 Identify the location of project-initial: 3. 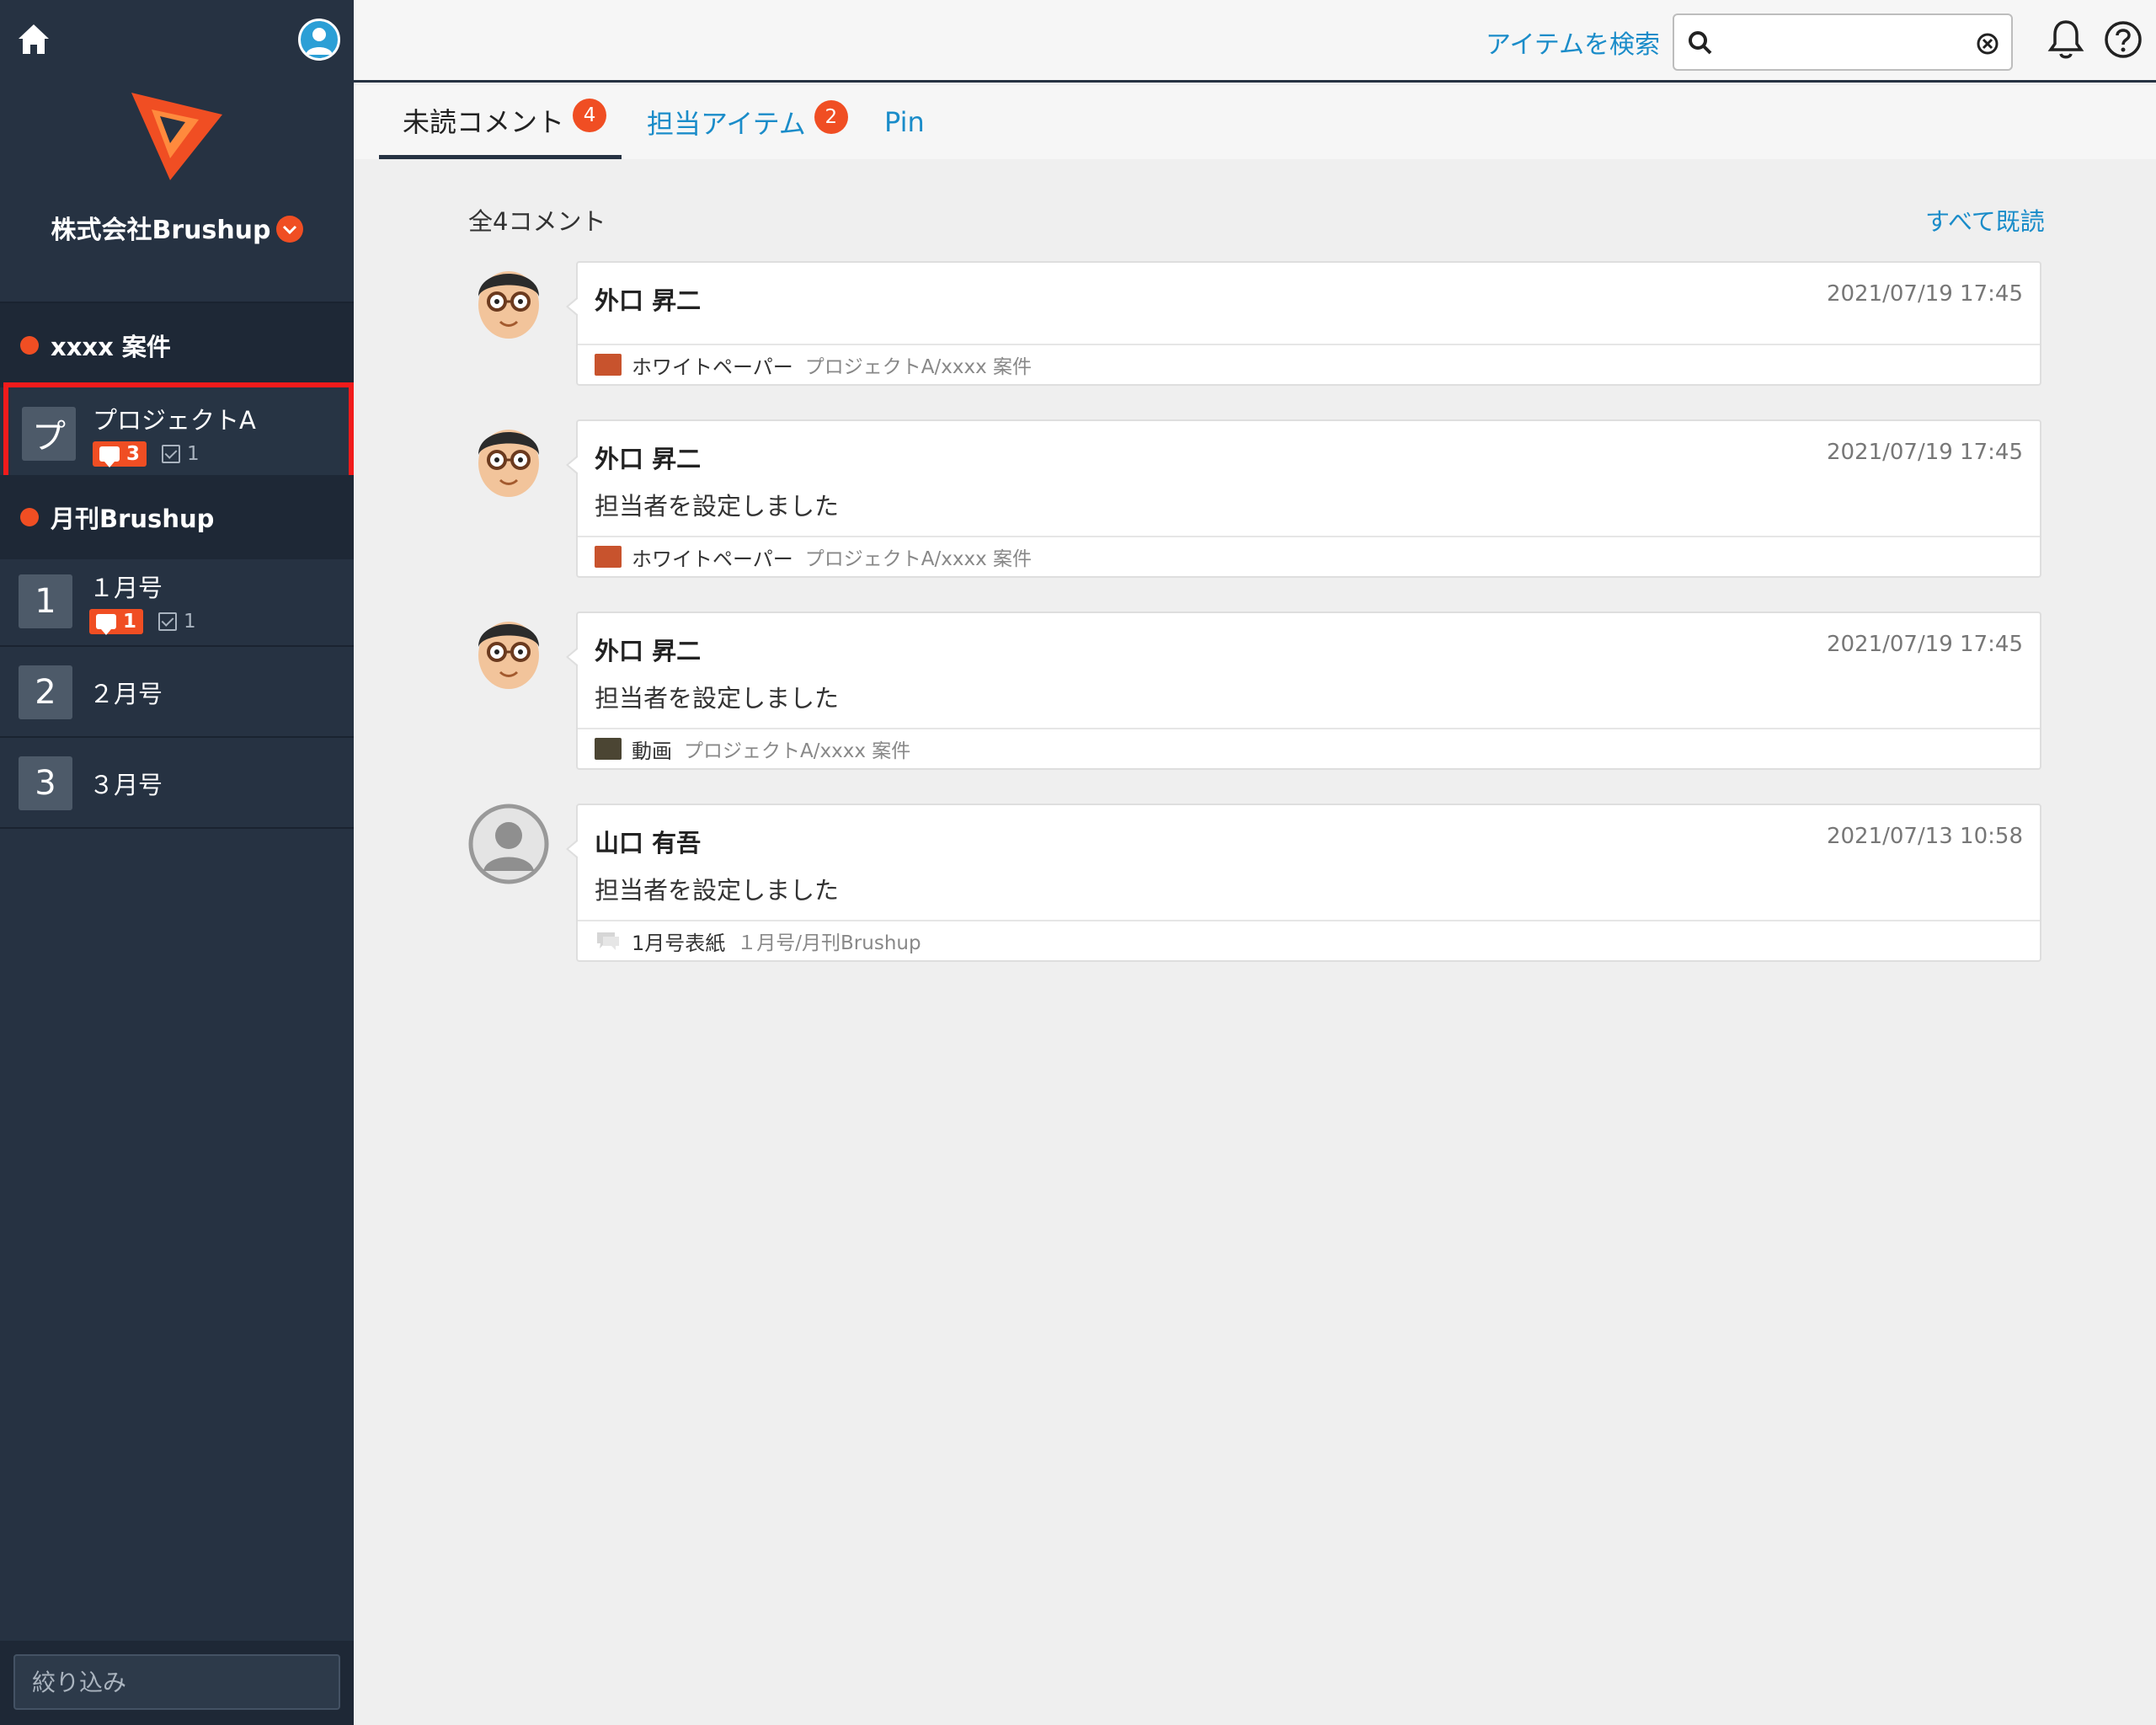
(45, 783).